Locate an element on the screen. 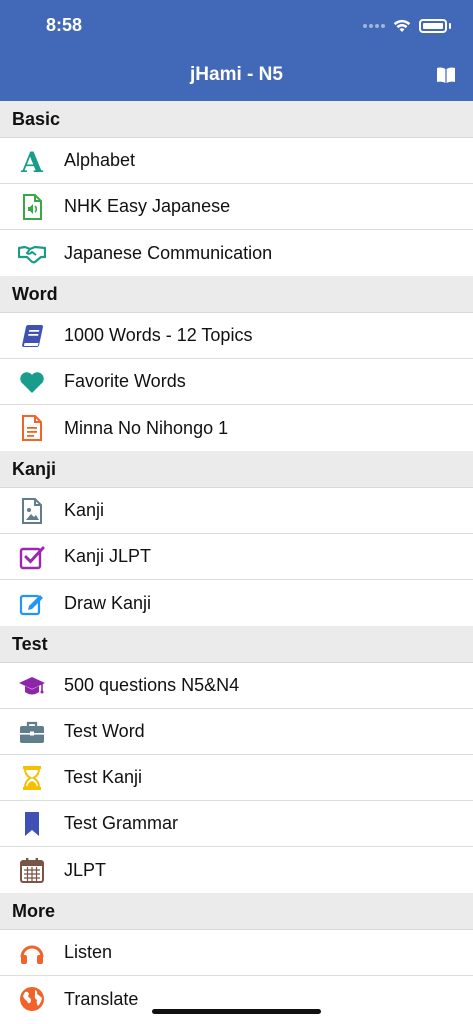  svg-text: A is located at coordinates (32, 161).